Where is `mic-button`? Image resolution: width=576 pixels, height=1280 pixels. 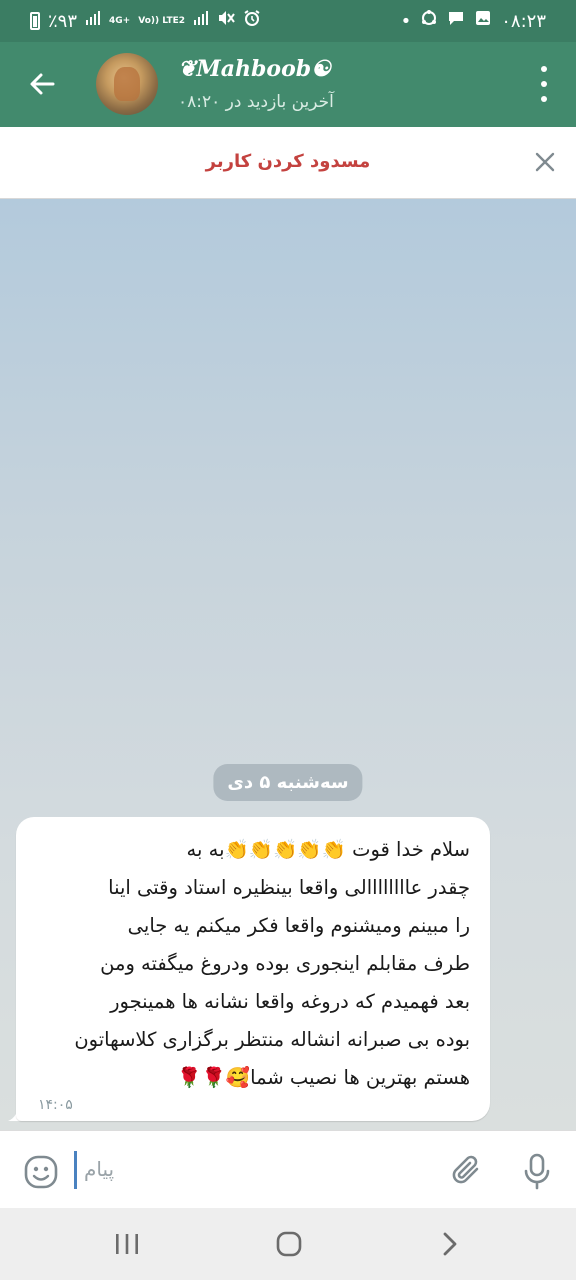
mic-button is located at coordinates (537, 1171).